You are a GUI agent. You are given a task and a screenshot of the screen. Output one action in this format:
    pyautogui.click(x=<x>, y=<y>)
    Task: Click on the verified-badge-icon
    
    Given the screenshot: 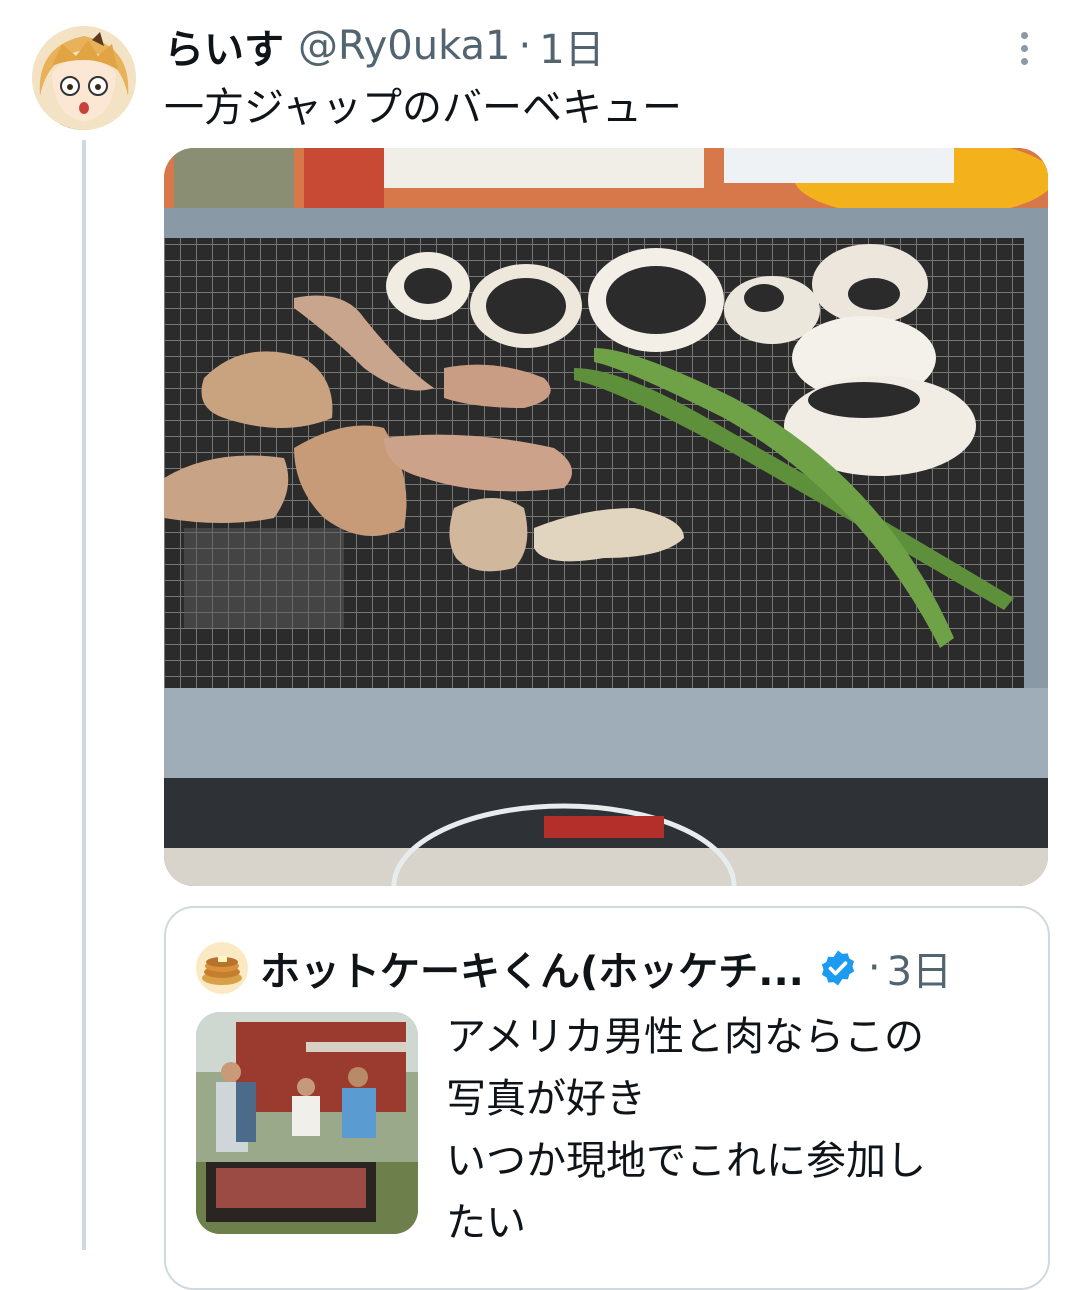 What is the action you would take?
    pyautogui.click(x=838, y=968)
    